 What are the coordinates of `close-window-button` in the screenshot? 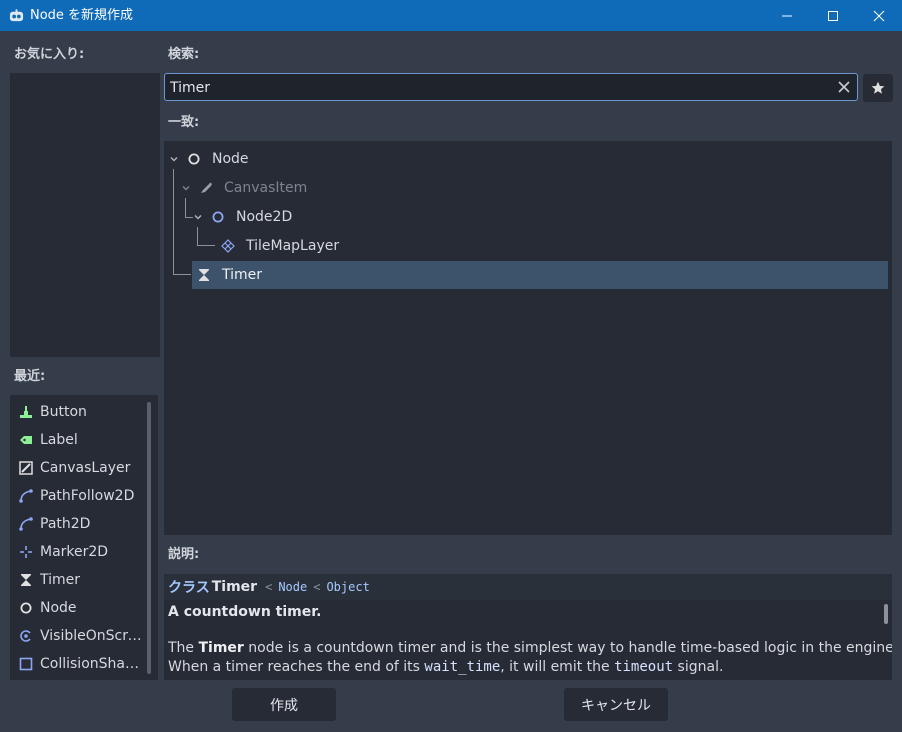 It's located at (879, 15).